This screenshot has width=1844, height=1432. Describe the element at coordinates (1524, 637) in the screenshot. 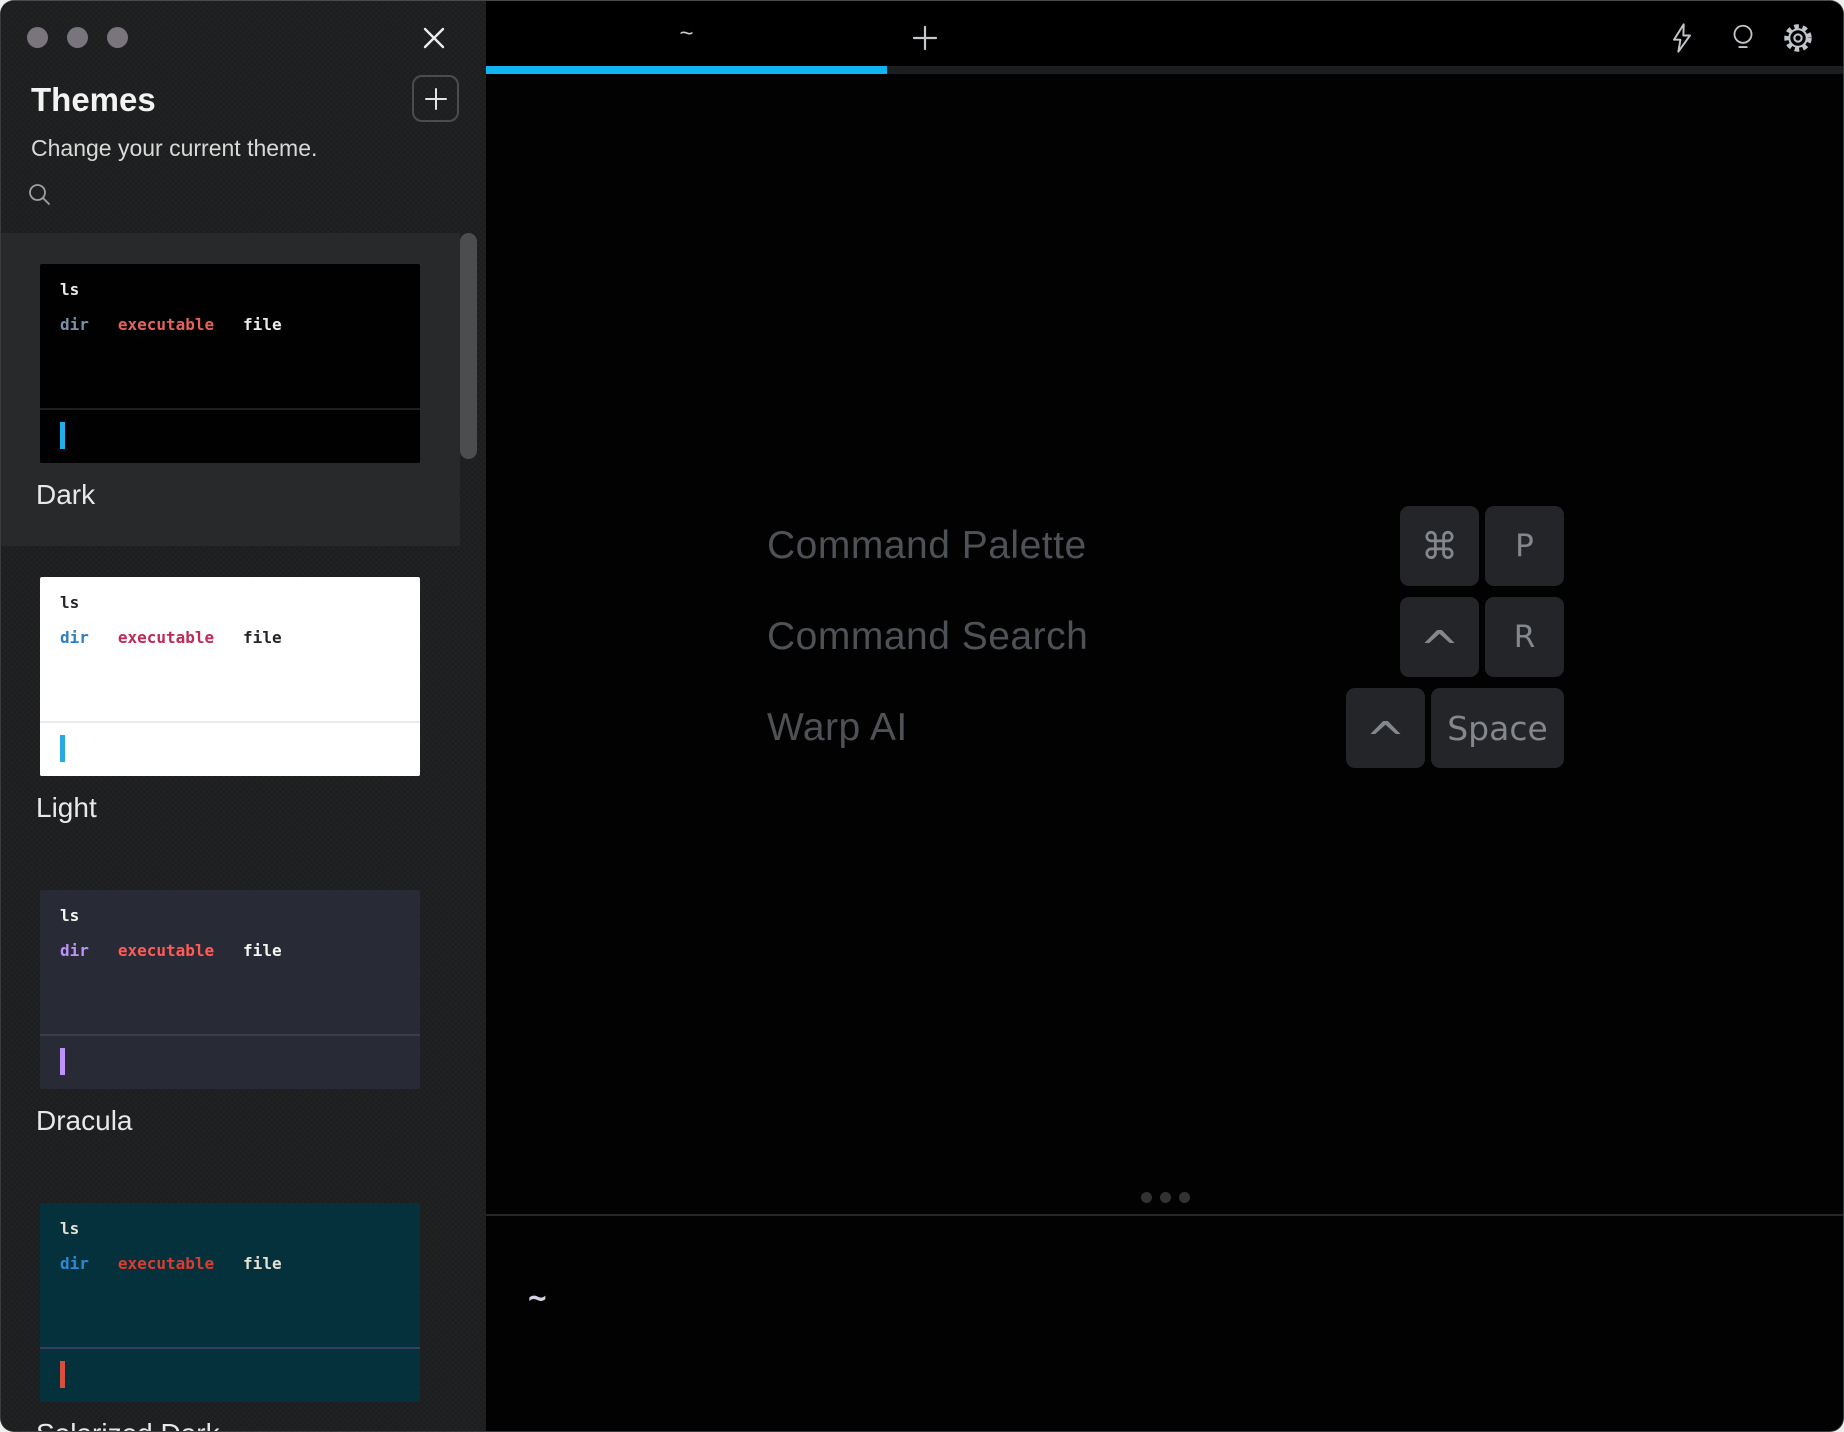

I see `r-key: R` at that location.